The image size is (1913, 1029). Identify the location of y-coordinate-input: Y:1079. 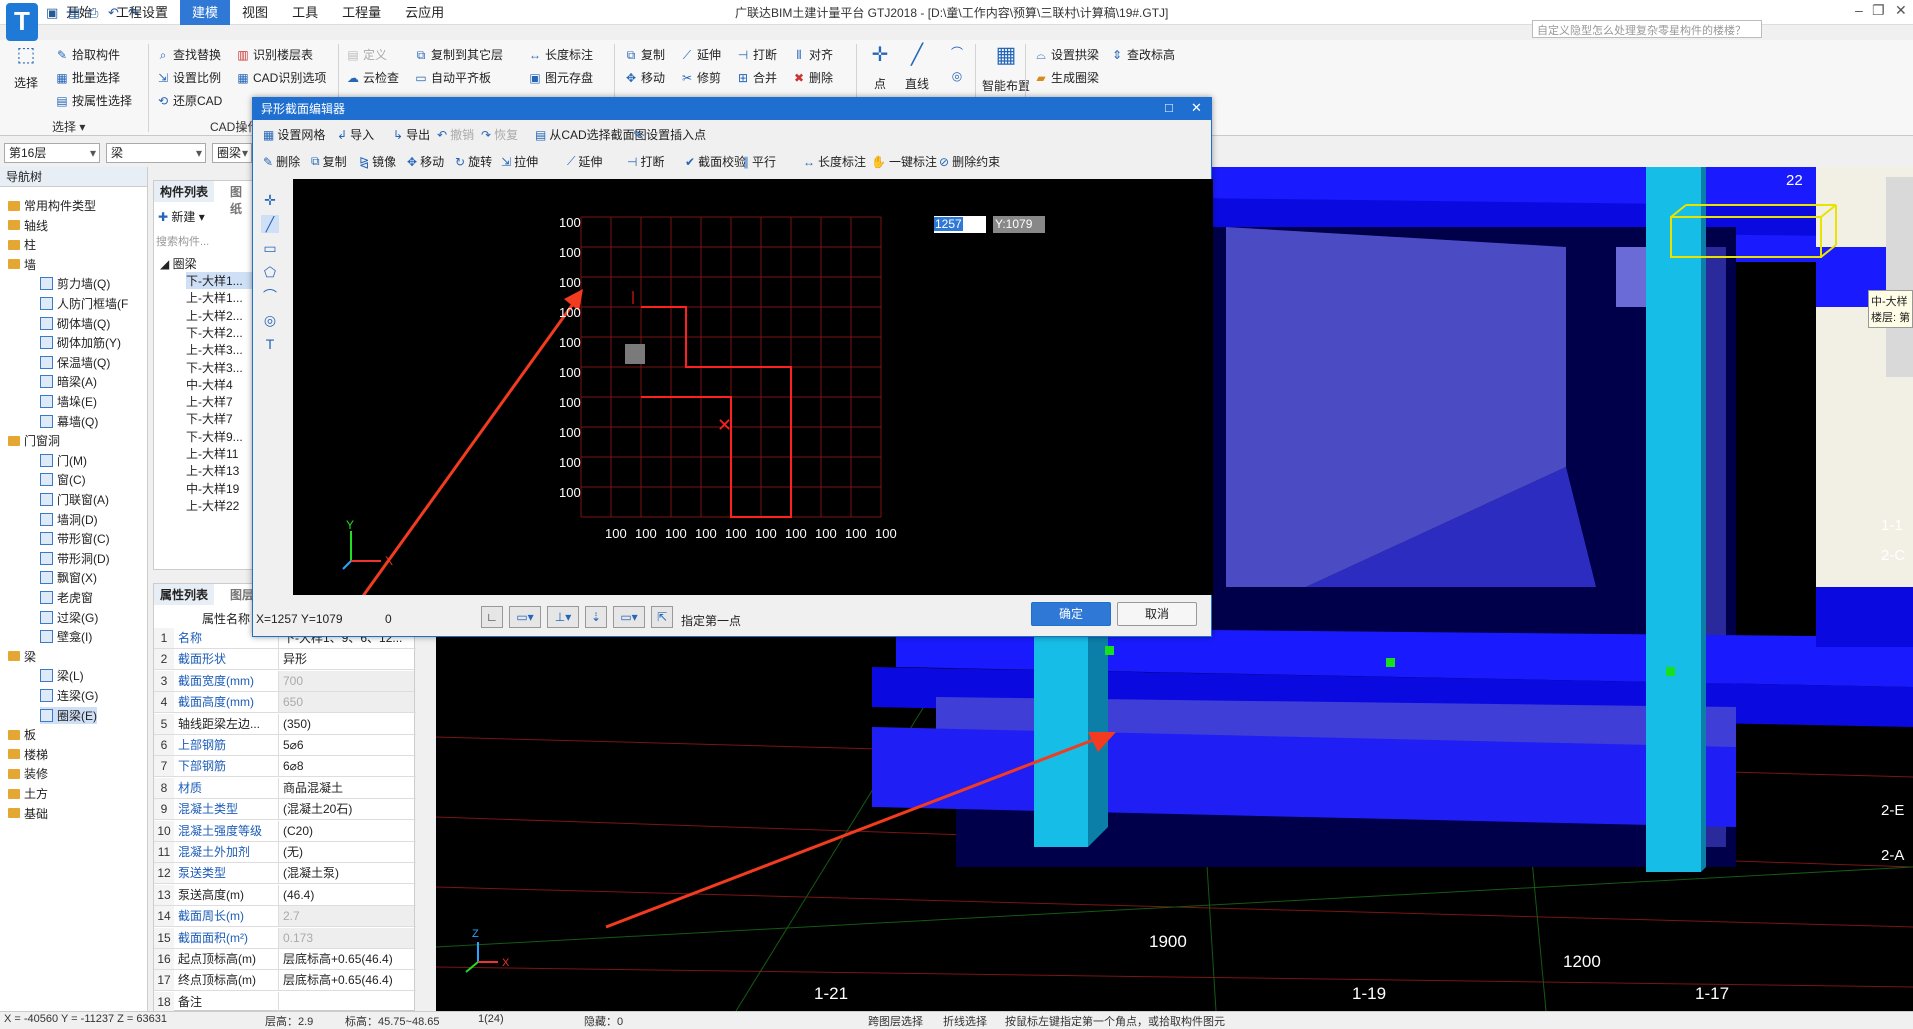
(1019, 224).